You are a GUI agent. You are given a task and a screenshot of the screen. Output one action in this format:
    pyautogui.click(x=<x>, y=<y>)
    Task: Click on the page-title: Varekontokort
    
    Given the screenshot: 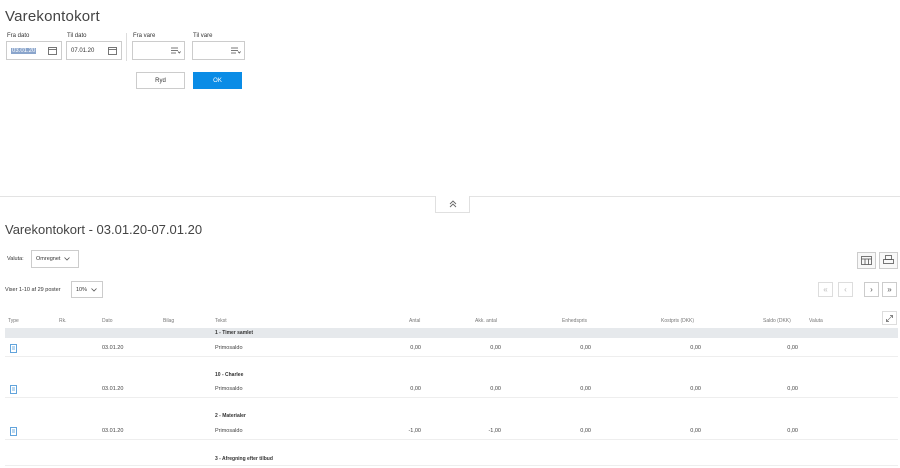 What is the action you would take?
    pyautogui.click(x=52, y=16)
    